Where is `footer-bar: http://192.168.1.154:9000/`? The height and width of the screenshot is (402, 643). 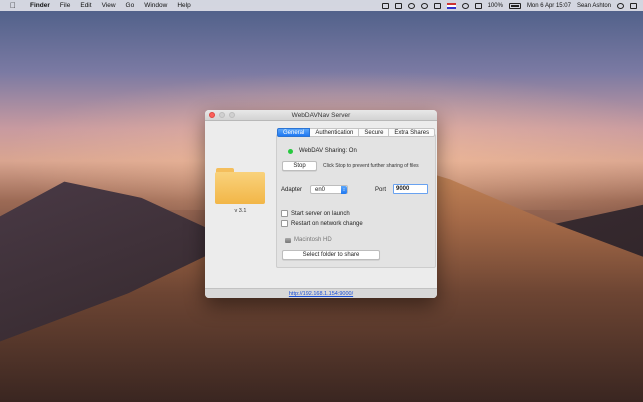
footer-bar: http://192.168.1.154:9000/ is located at coordinates (321, 293).